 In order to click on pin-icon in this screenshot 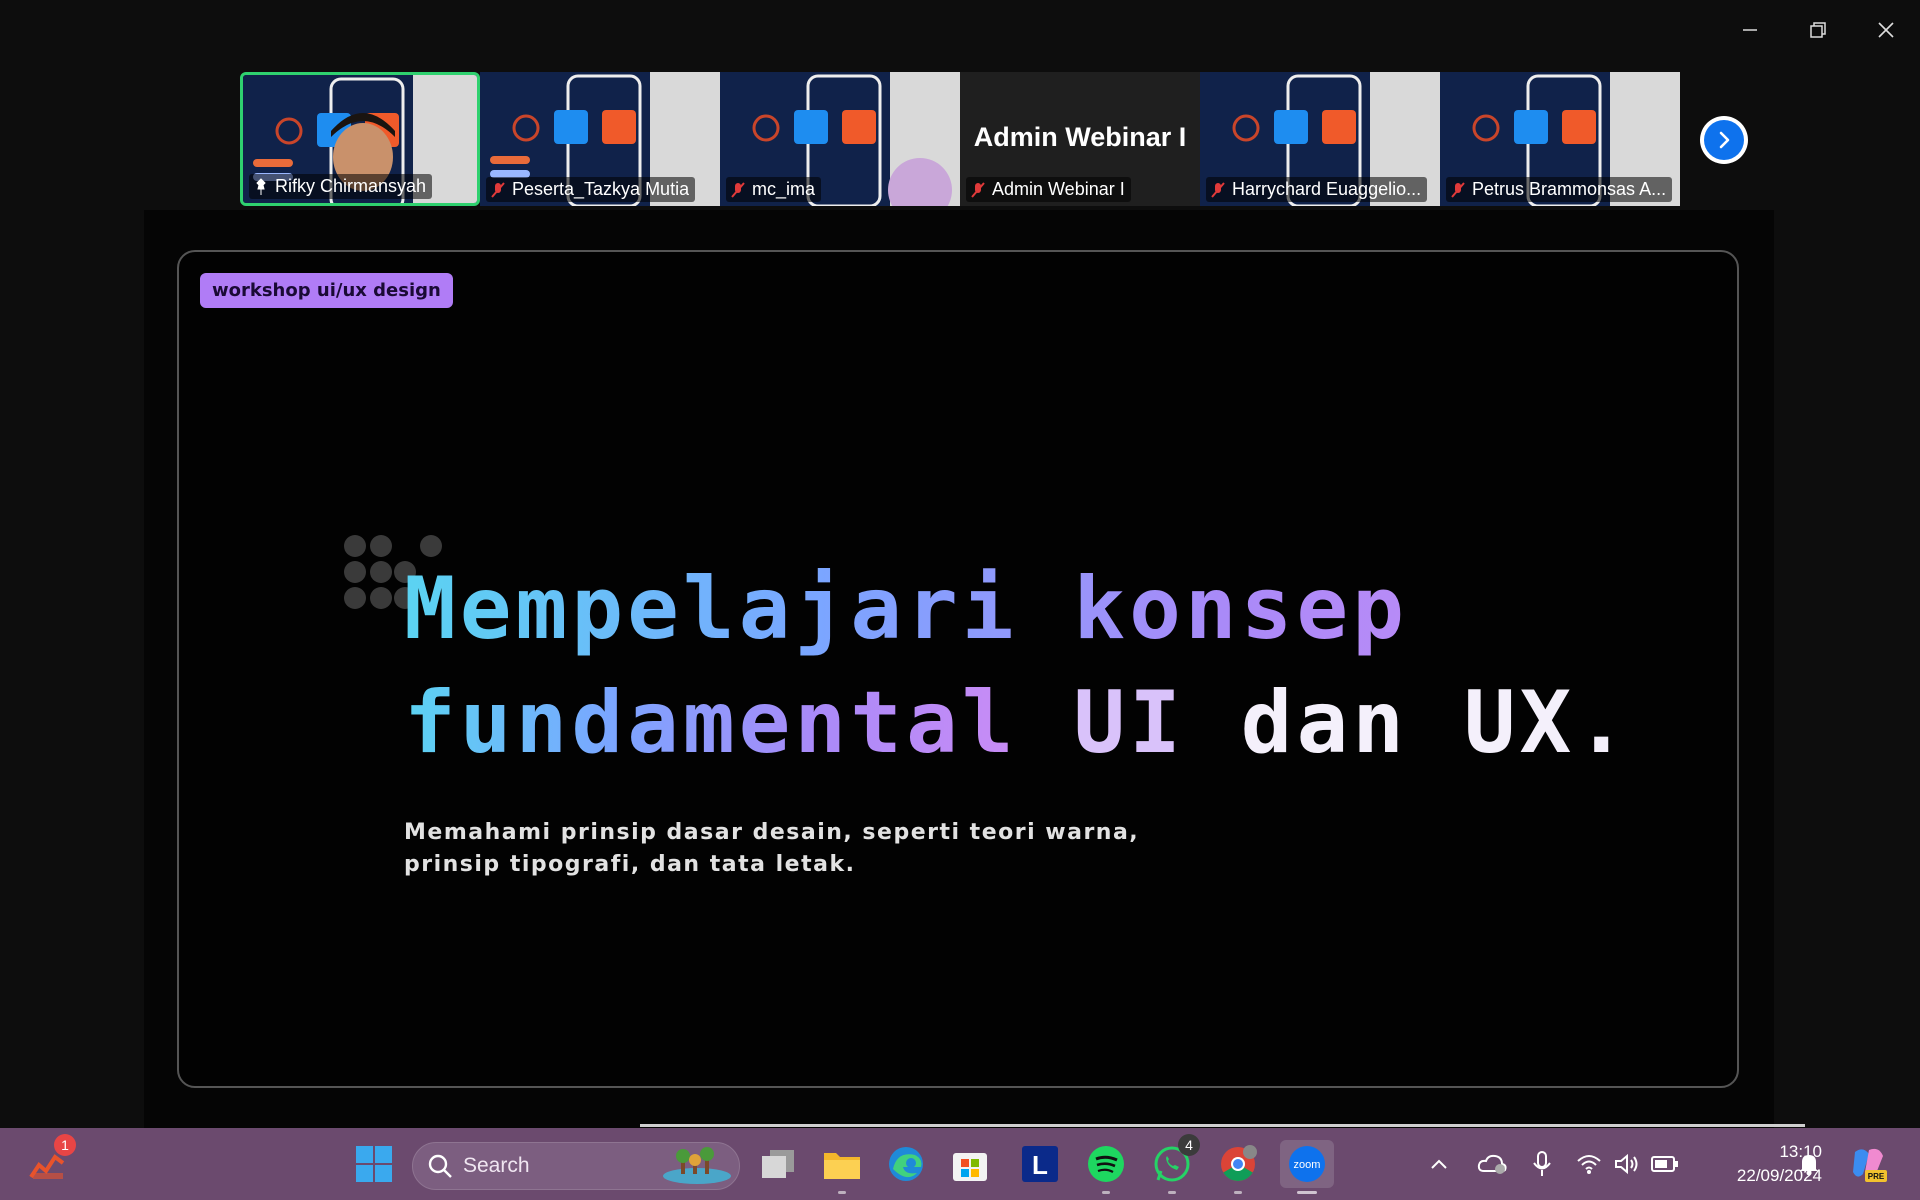, I will do `click(261, 186)`.